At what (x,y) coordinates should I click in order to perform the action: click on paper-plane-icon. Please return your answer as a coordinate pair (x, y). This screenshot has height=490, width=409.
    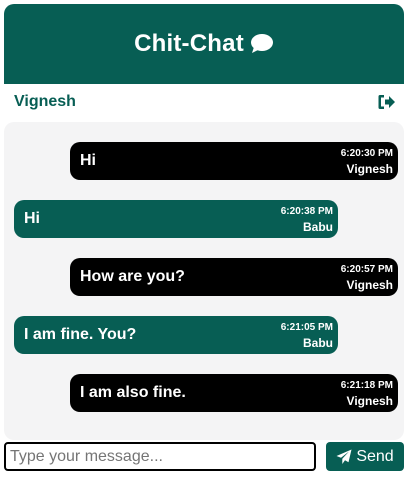
    Looking at the image, I should click on (344, 457).